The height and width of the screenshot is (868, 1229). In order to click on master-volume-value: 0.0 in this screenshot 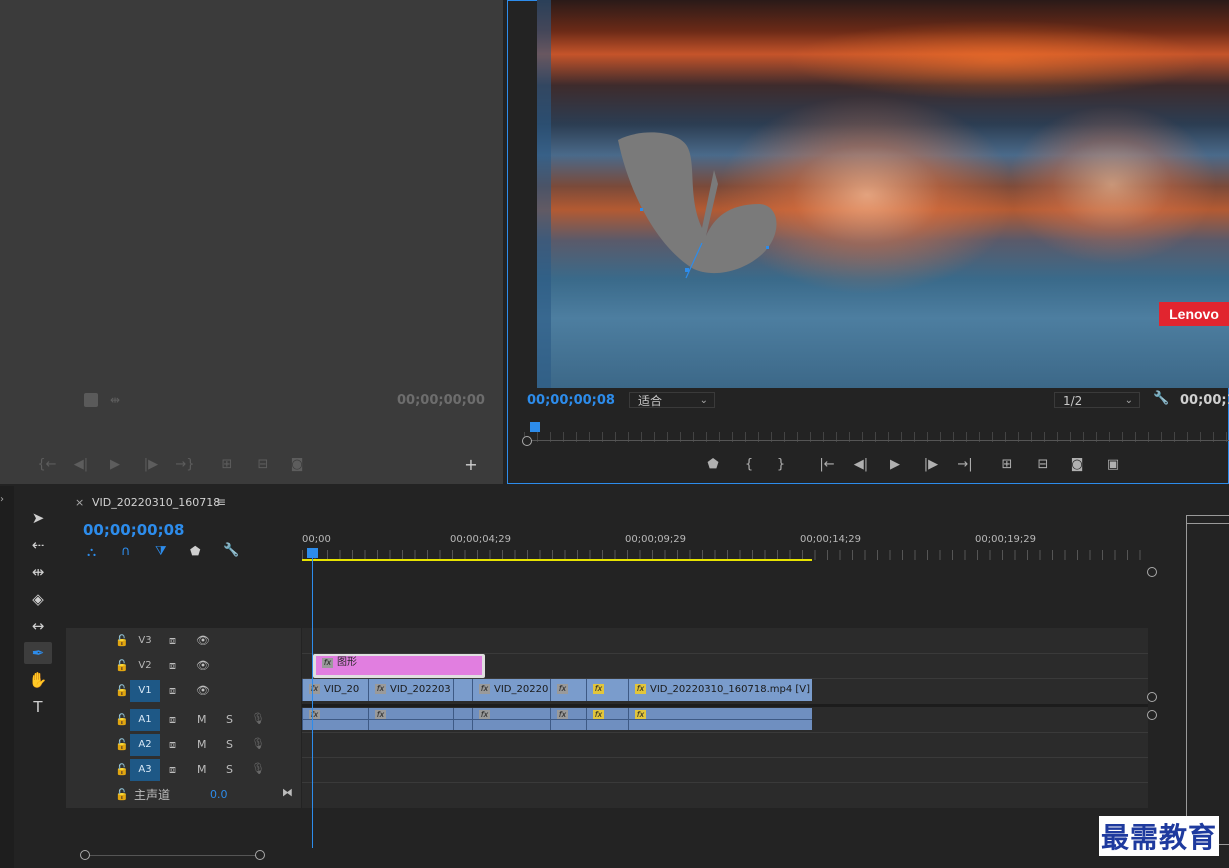, I will do `click(219, 794)`.